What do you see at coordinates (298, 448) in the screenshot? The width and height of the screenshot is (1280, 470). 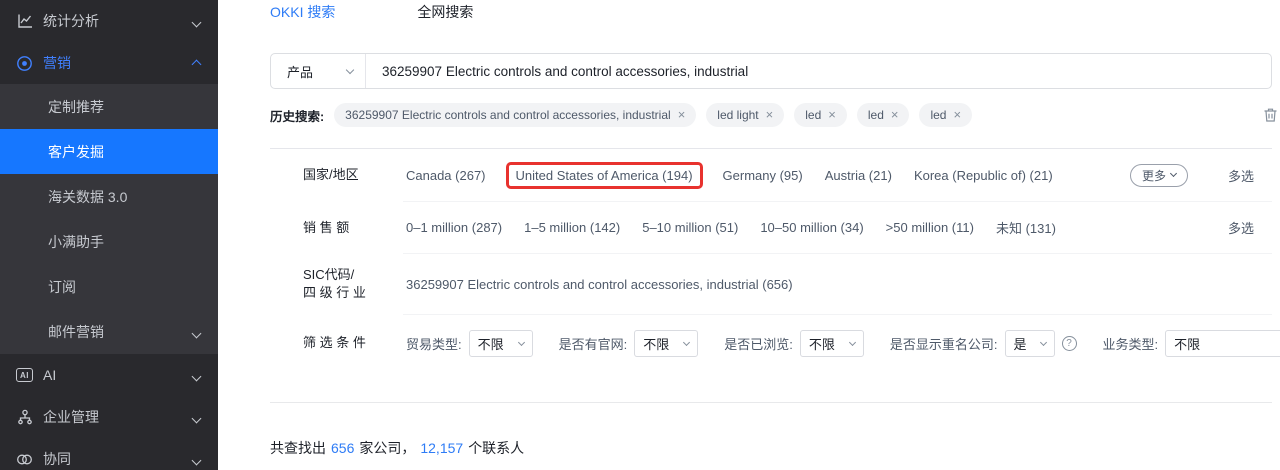 I see `summary-prefix: 共查找出` at bounding box center [298, 448].